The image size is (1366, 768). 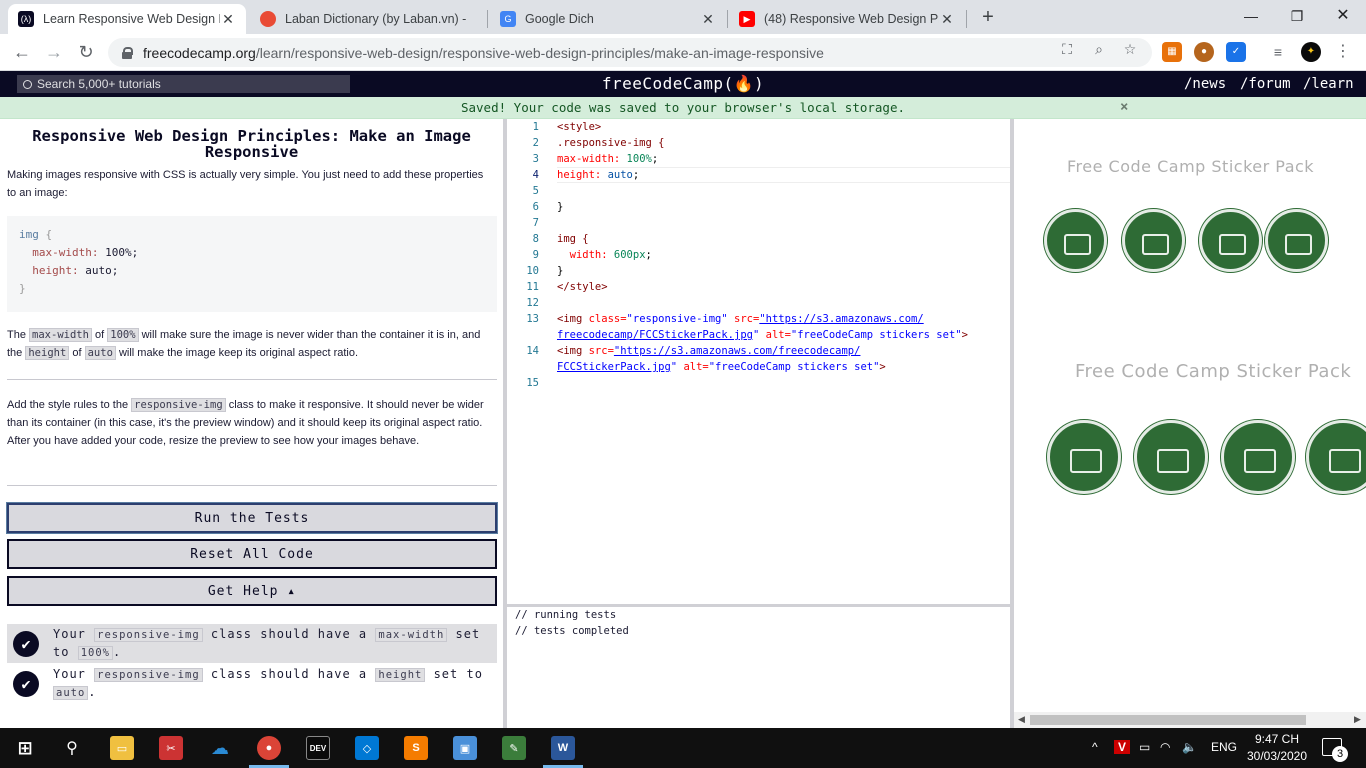 I want to click on nav-link-forum: /forum, so click(x=1265, y=84).